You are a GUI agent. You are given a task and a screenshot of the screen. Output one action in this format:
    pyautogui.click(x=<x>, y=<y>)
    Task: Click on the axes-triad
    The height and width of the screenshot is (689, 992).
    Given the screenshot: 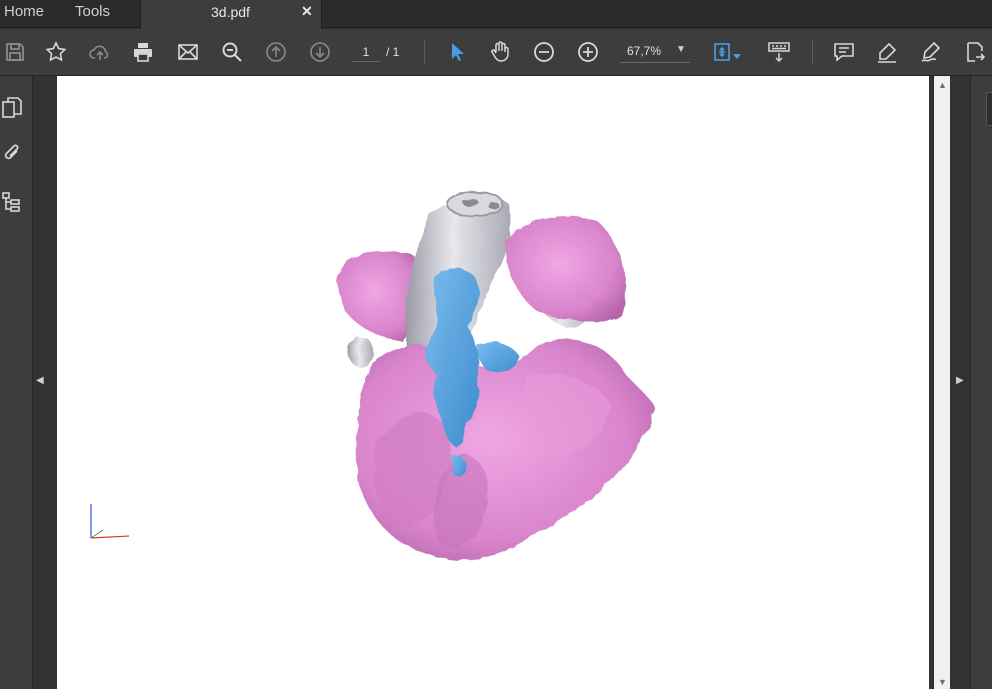 What is the action you would take?
    pyautogui.click(x=110, y=521)
    